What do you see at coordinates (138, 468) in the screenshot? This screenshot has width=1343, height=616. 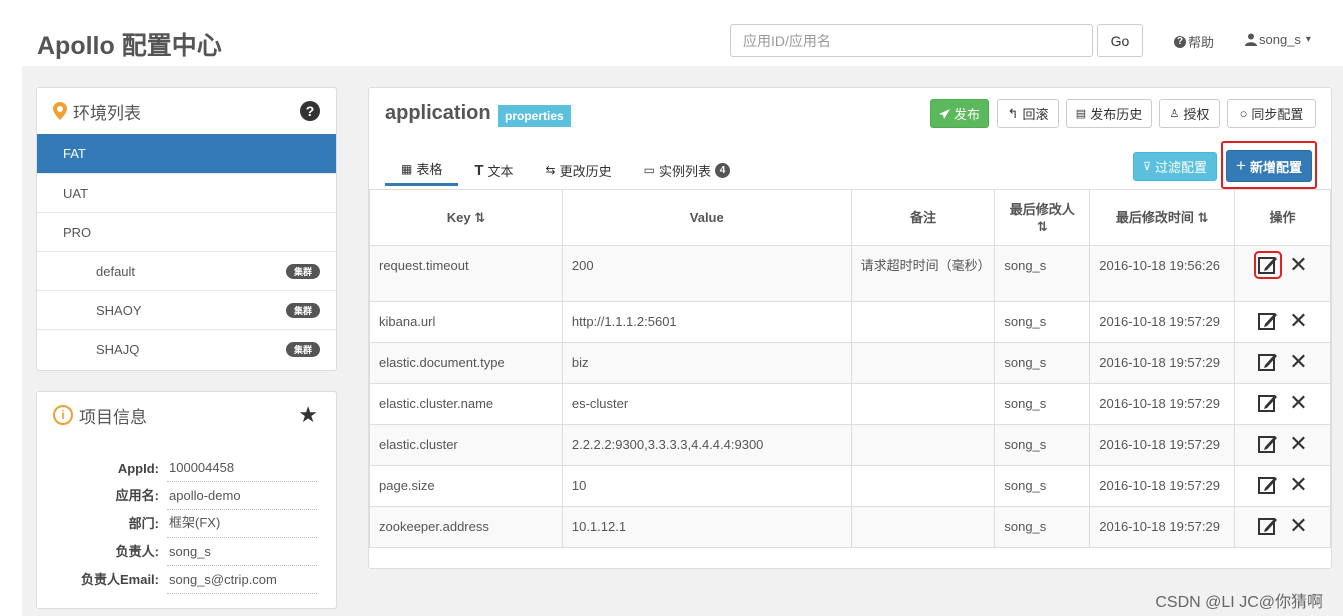 I see `info-key: AppId:` at bounding box center [138, 468].